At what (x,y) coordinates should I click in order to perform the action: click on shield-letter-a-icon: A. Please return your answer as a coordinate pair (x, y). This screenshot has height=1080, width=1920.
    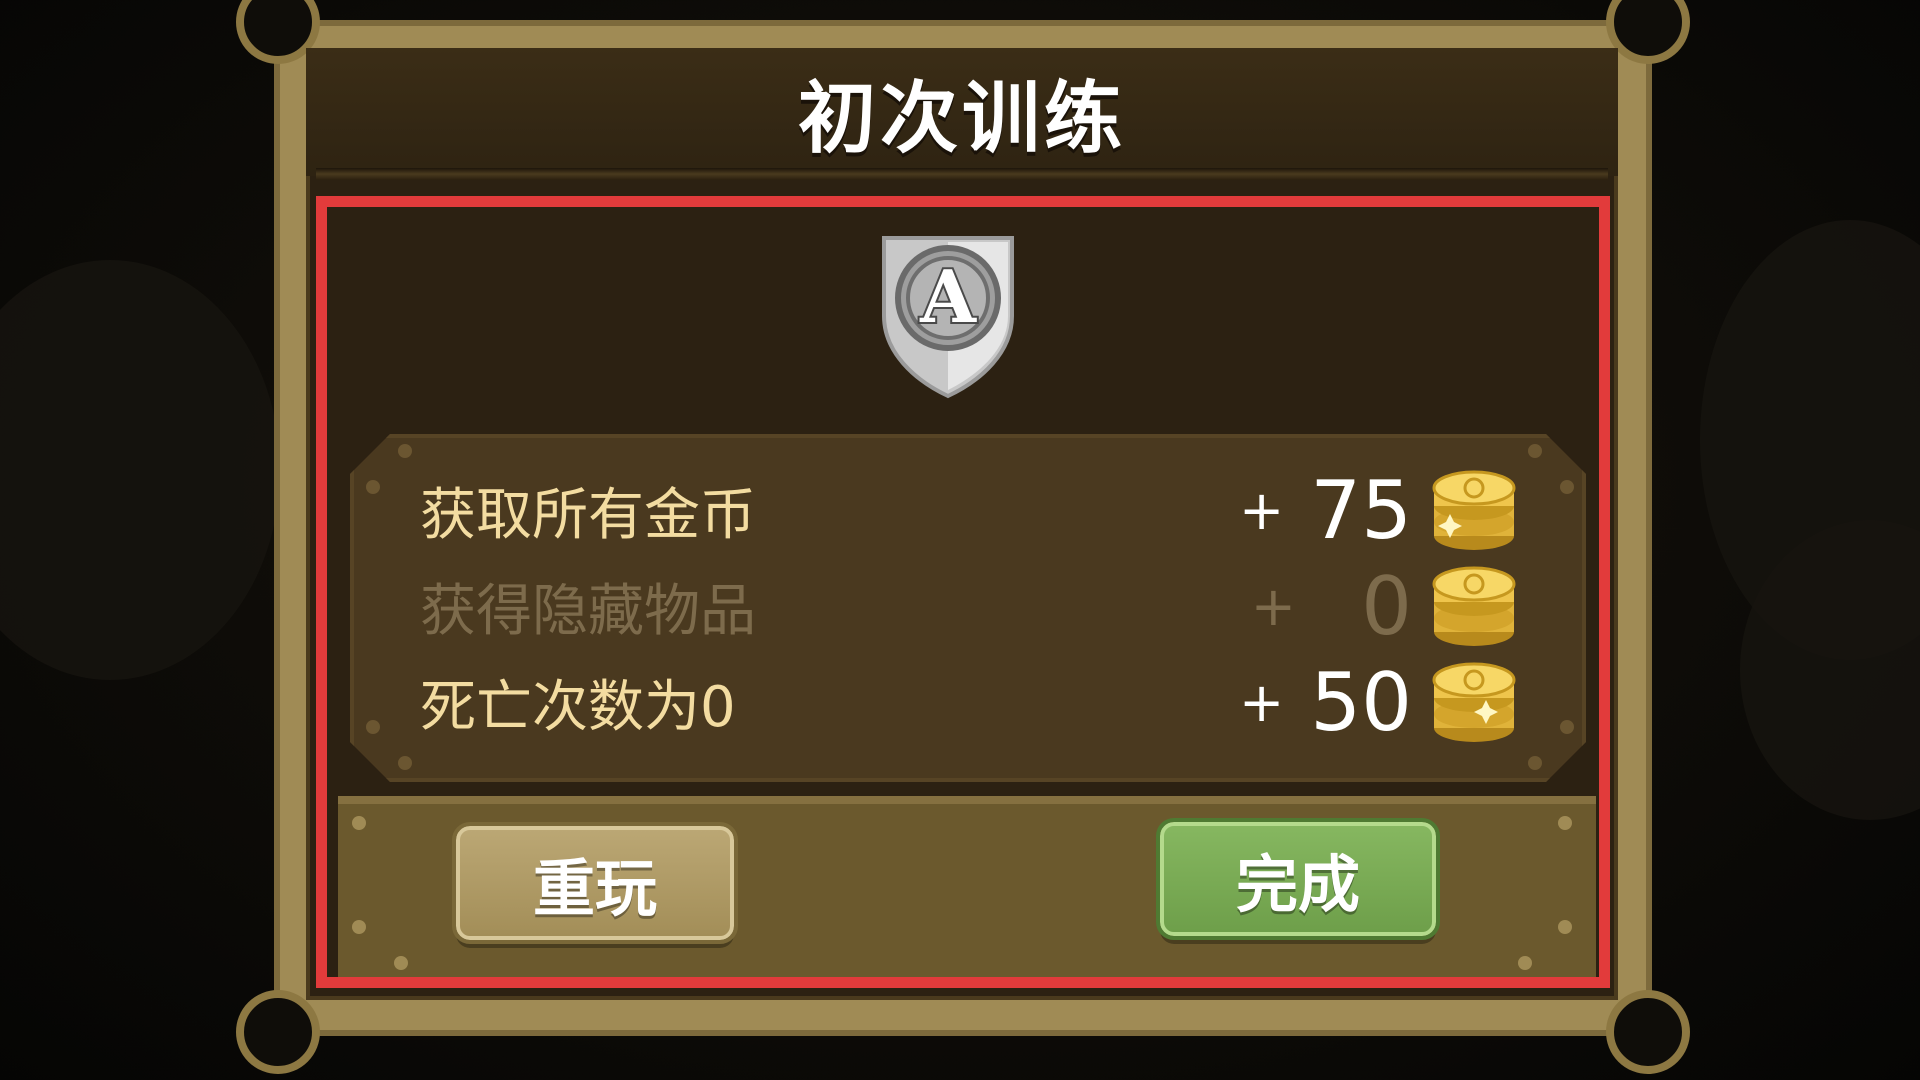
    Looking at the image, I should click on (948, 317).